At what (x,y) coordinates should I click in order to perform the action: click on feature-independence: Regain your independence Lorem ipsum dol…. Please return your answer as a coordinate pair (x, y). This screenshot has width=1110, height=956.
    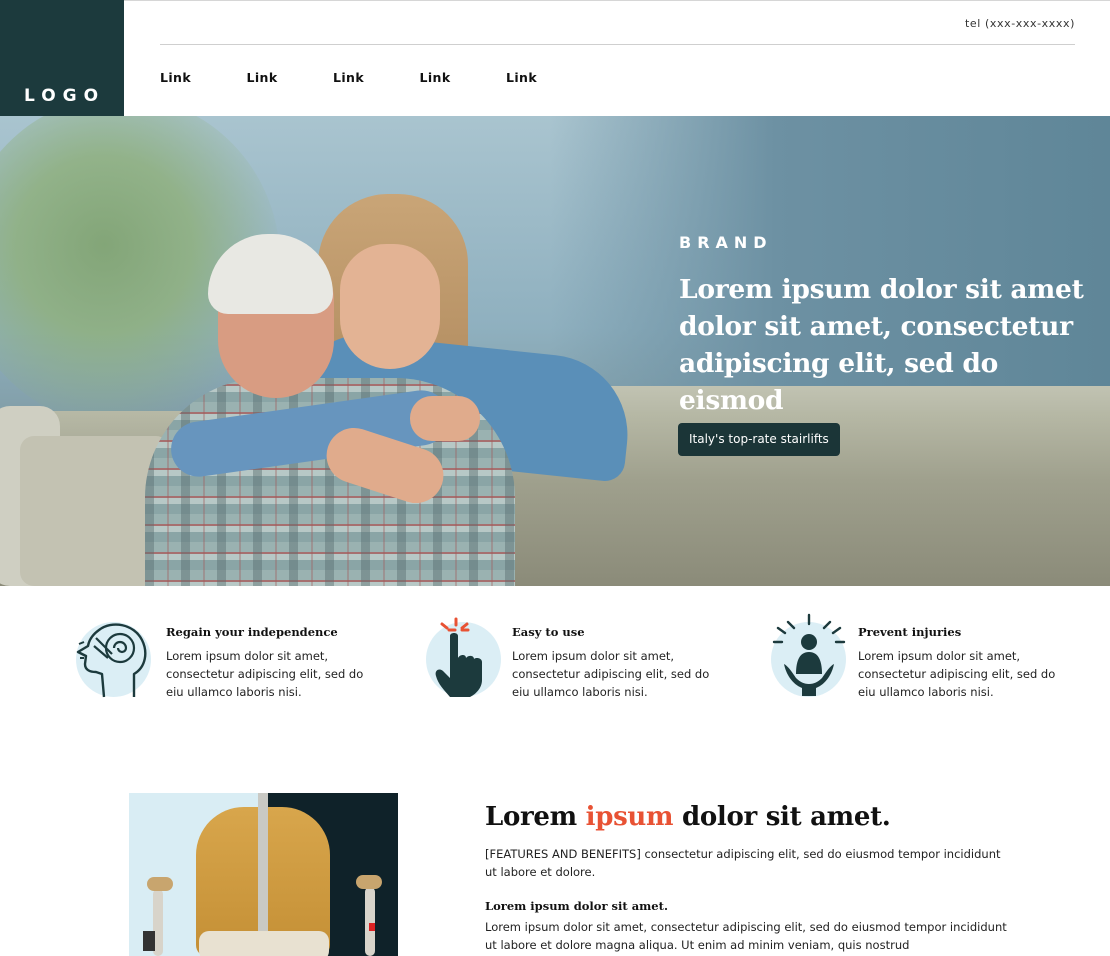
    Looking at the image, I should click on (239, 662).